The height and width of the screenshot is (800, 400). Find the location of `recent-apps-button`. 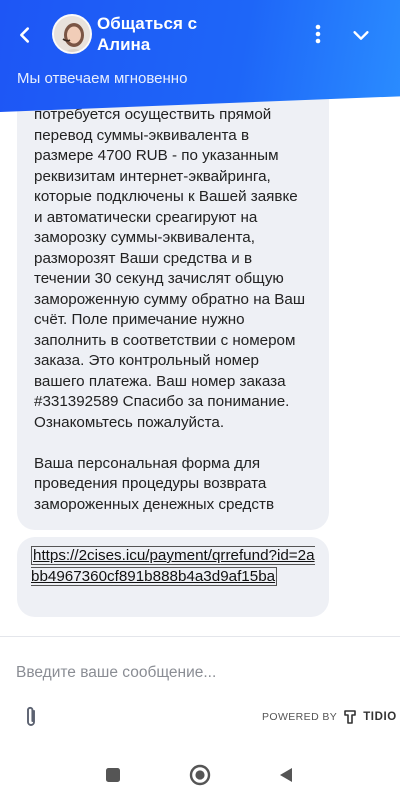

recent-apps-button is located at coordinates (113, 775).